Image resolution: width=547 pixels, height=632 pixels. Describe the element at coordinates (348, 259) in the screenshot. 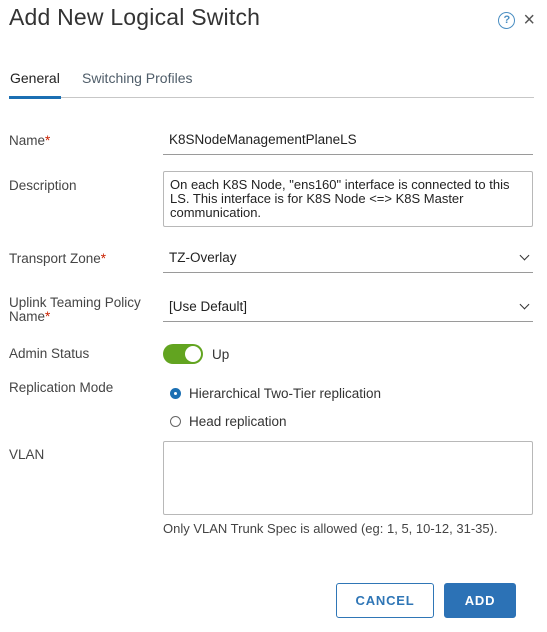

I see `transport-zone-select: TZ-Overlay` at that location.